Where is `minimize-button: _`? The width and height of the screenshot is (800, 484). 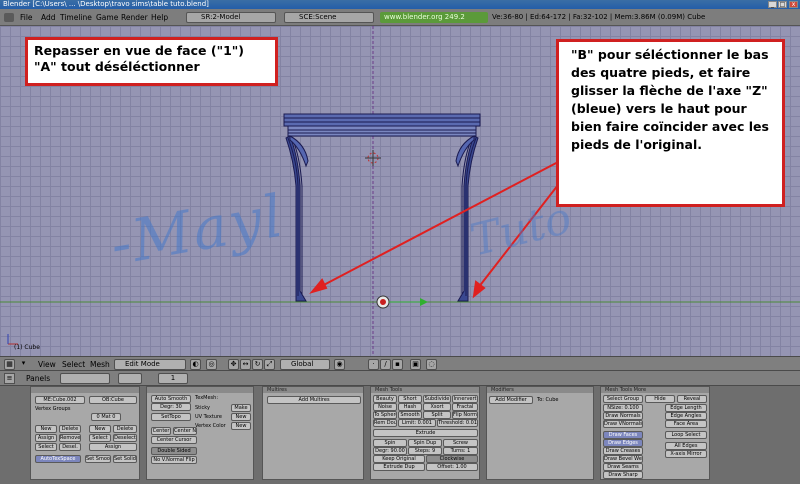
minimize-button: _ is located at coordinates (772, 4).